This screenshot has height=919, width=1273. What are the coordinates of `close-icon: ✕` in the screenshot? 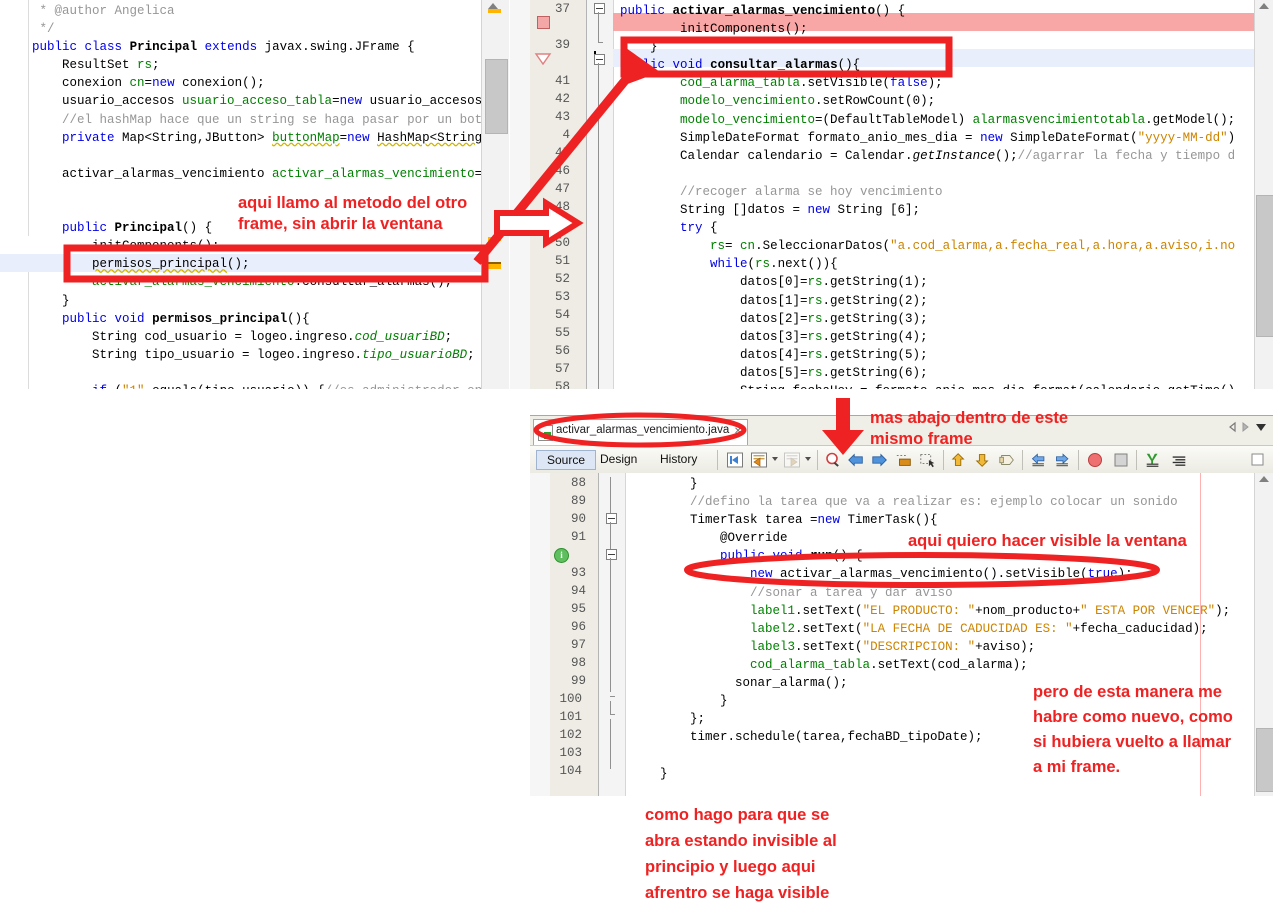 It's located at (738, 431).